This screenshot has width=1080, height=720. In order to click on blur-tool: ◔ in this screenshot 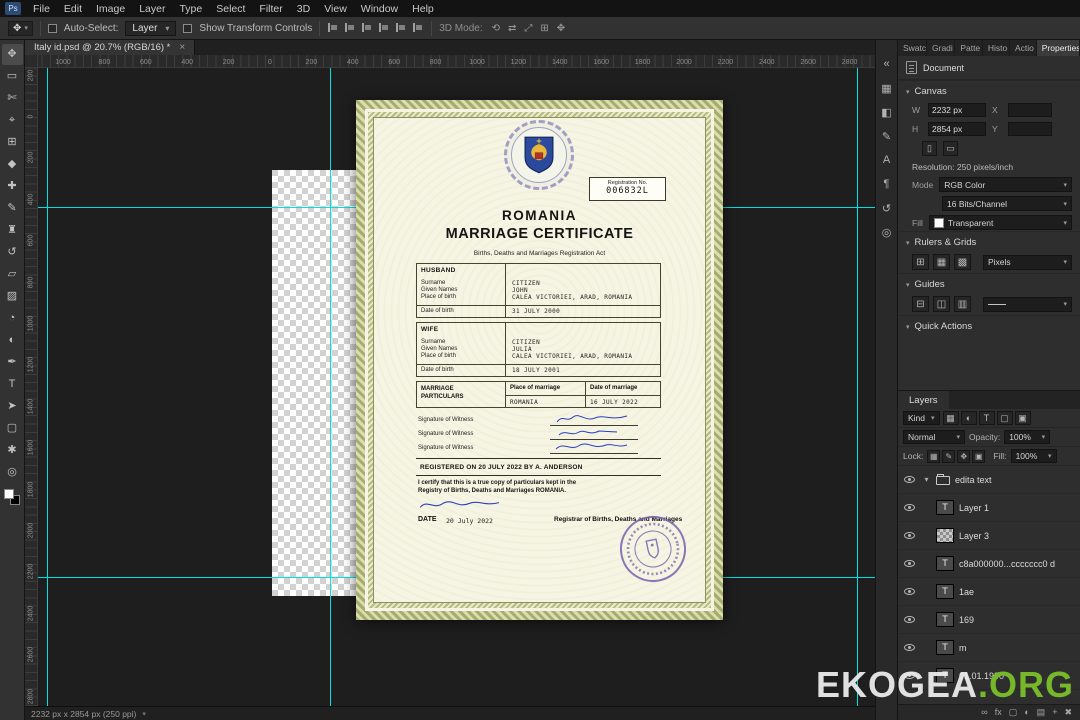, I will do `click(12, 318)`.